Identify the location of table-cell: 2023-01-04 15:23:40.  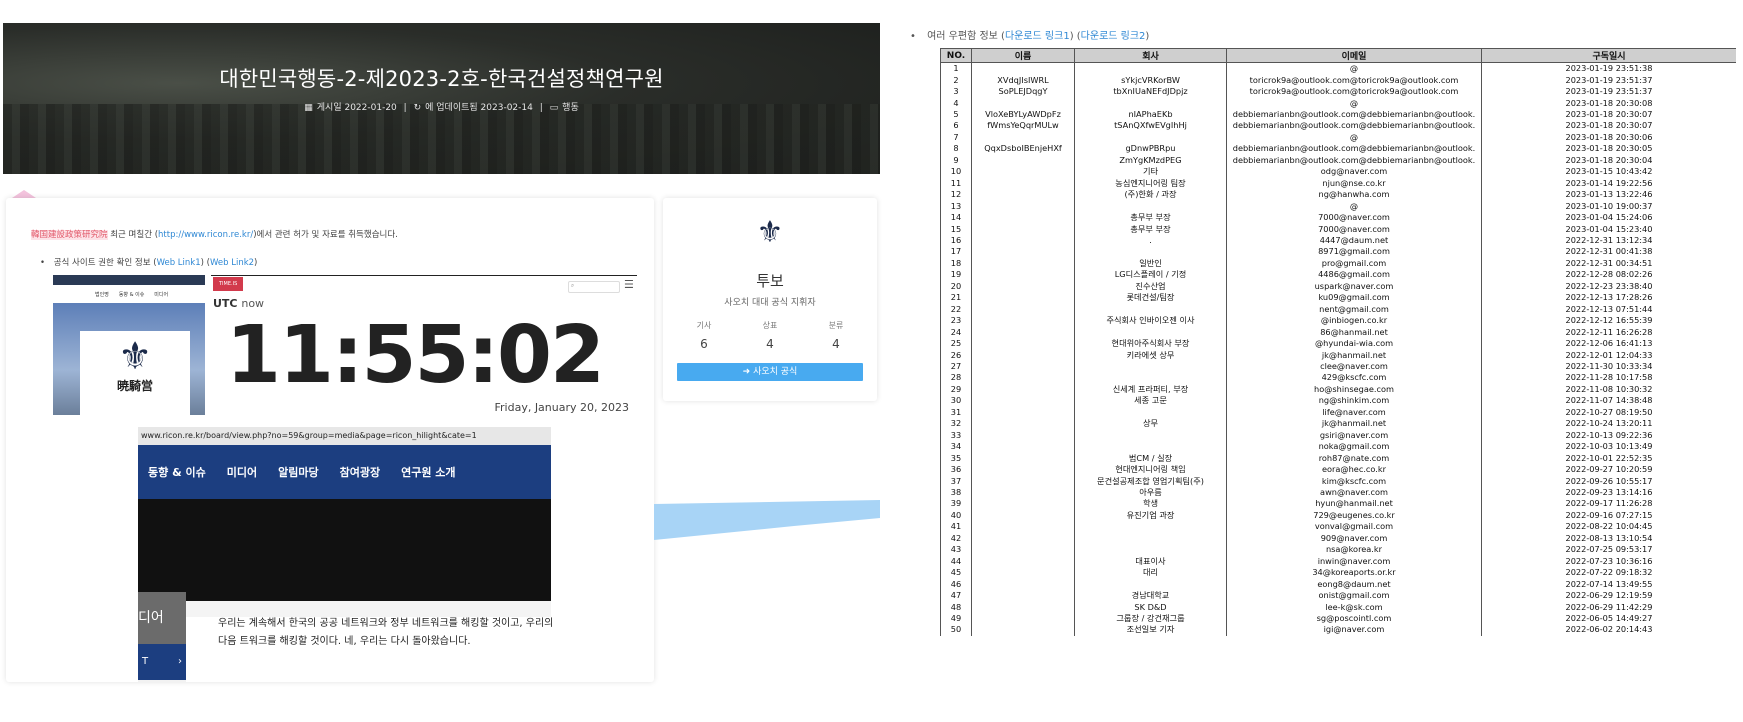
(1608, 229).